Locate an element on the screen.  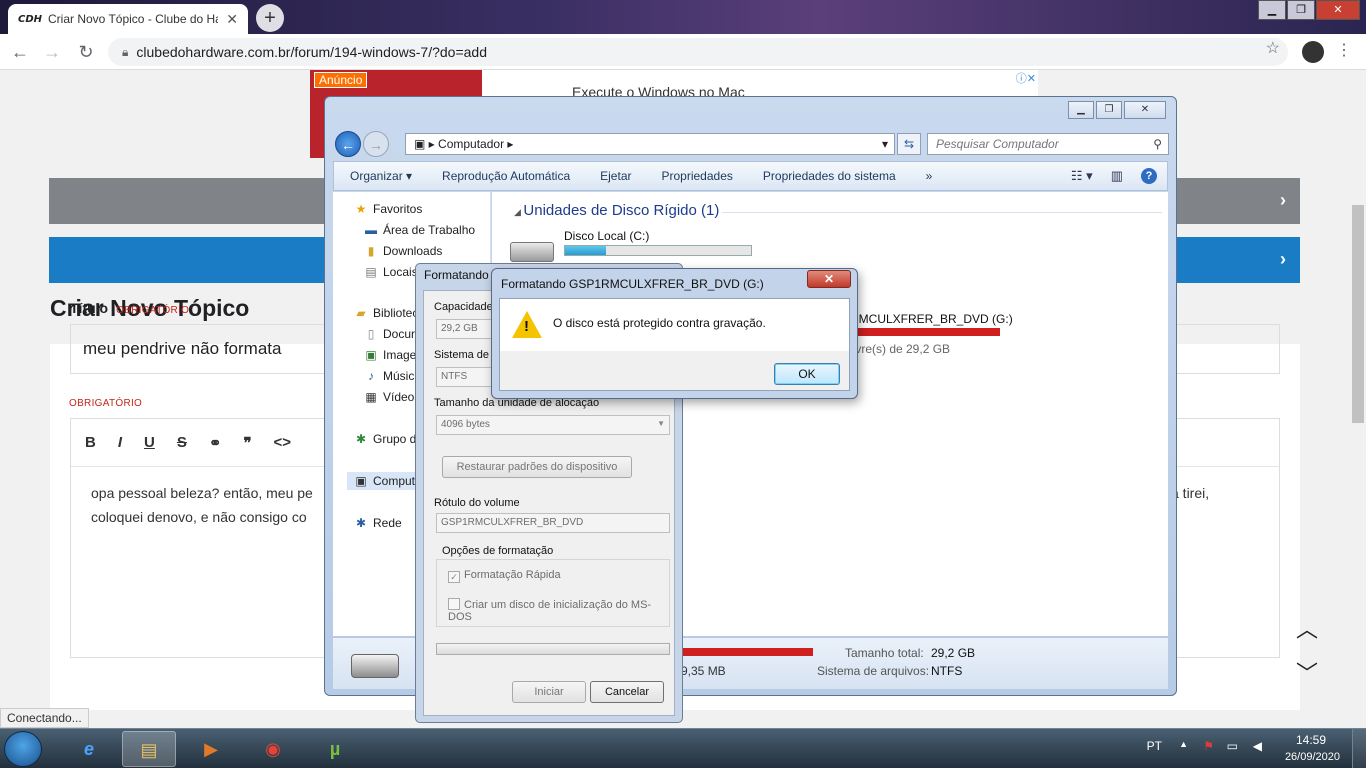
nav-recent: ▤ Locais is located at coordinates (390, 272).